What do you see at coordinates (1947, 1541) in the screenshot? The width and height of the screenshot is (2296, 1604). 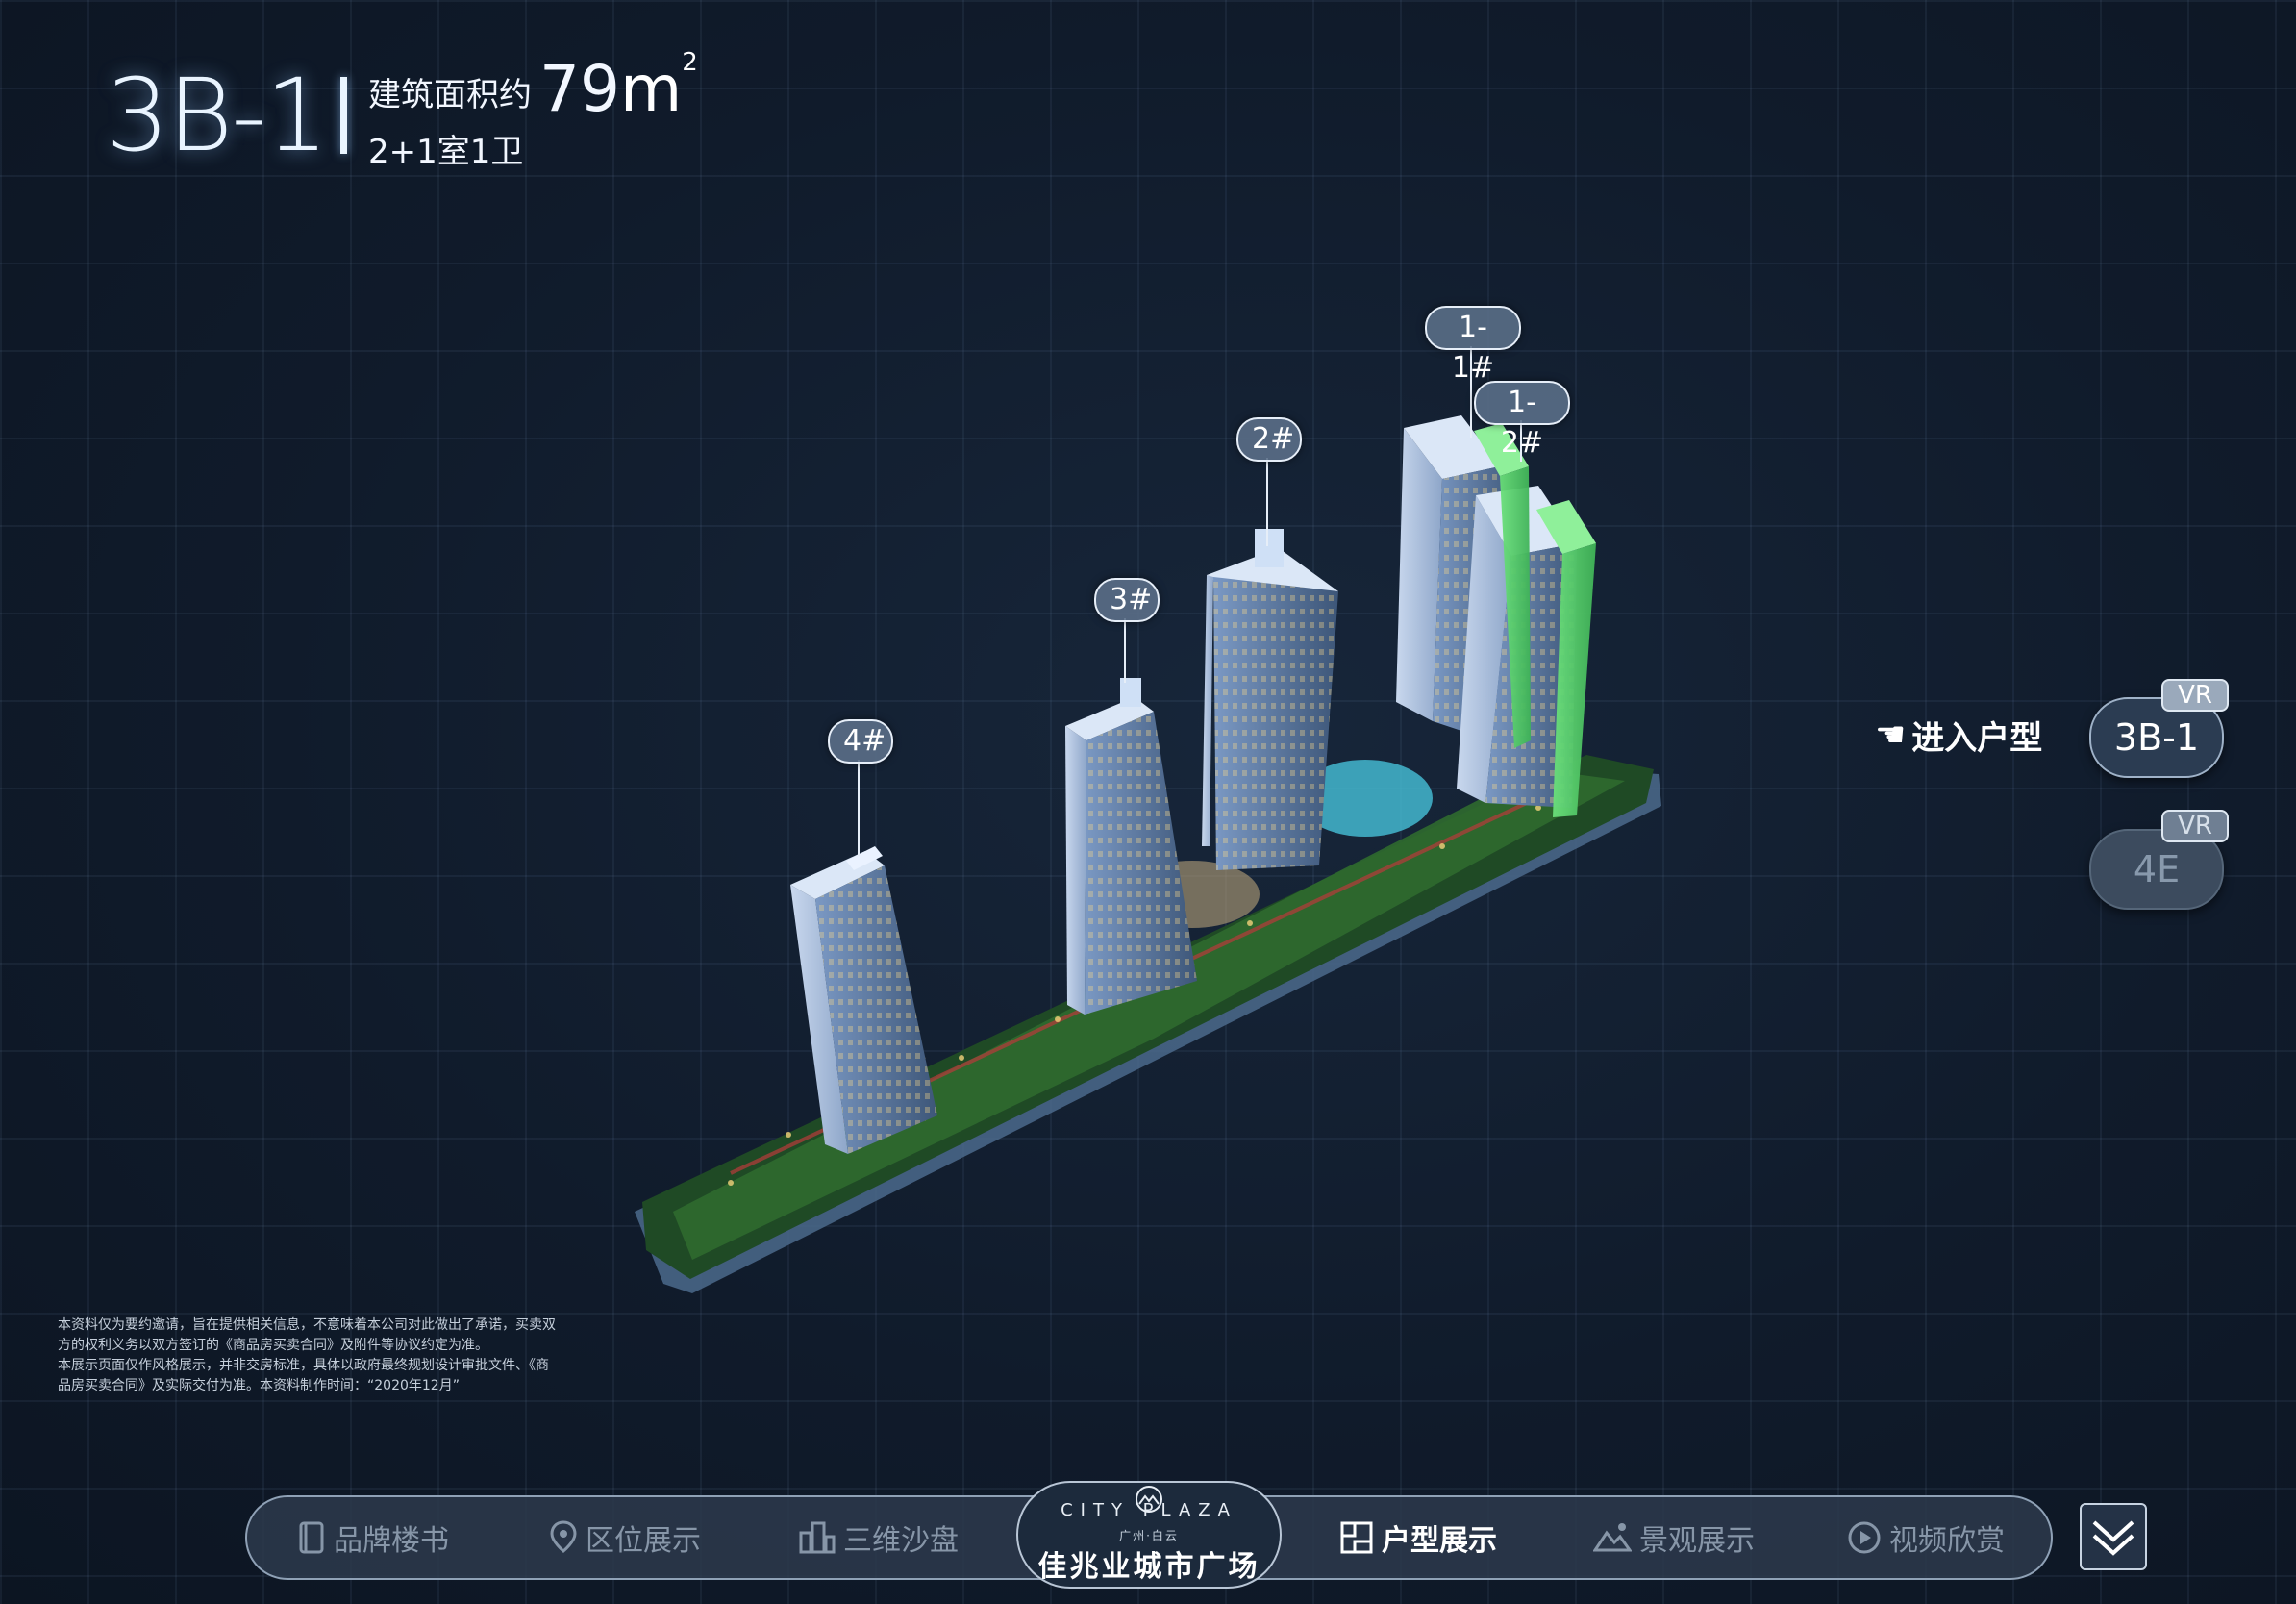 I see `nav-label: 视频欣赏` at bounding box center [1947, 1541].